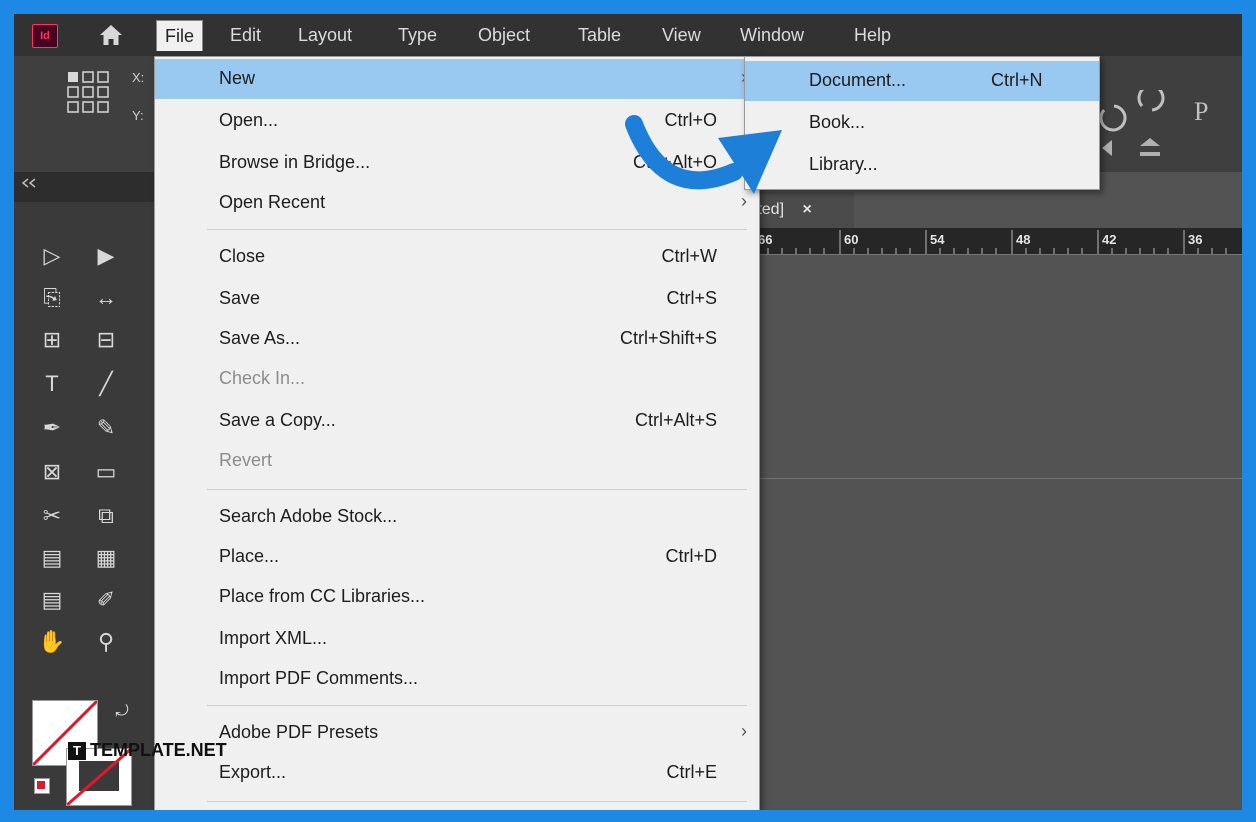  Describe the element at coordinates (180, 35) in the screenshot. I see `menu-file: File` at that location.